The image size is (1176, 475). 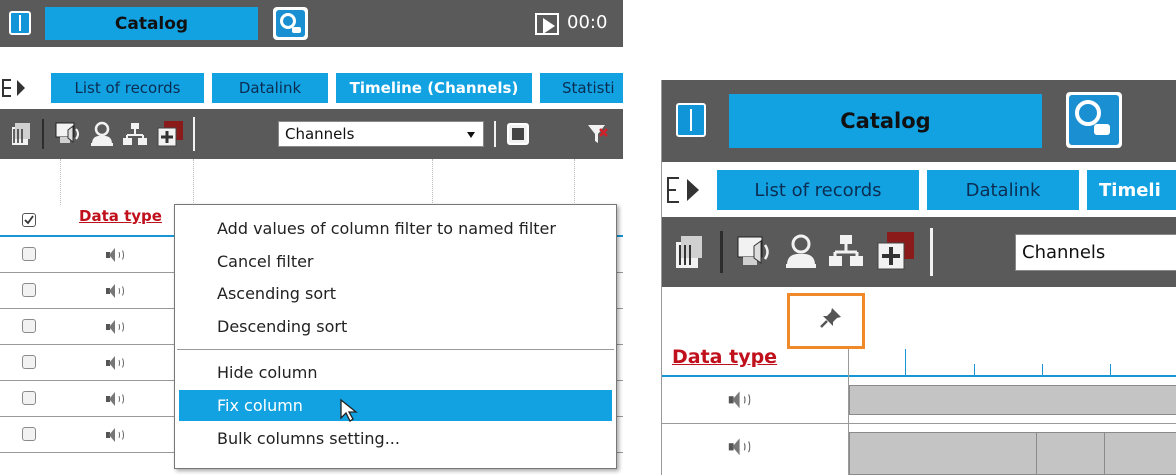 I want to click on tab-statistics: Statisti, so click(x=581, y=88).